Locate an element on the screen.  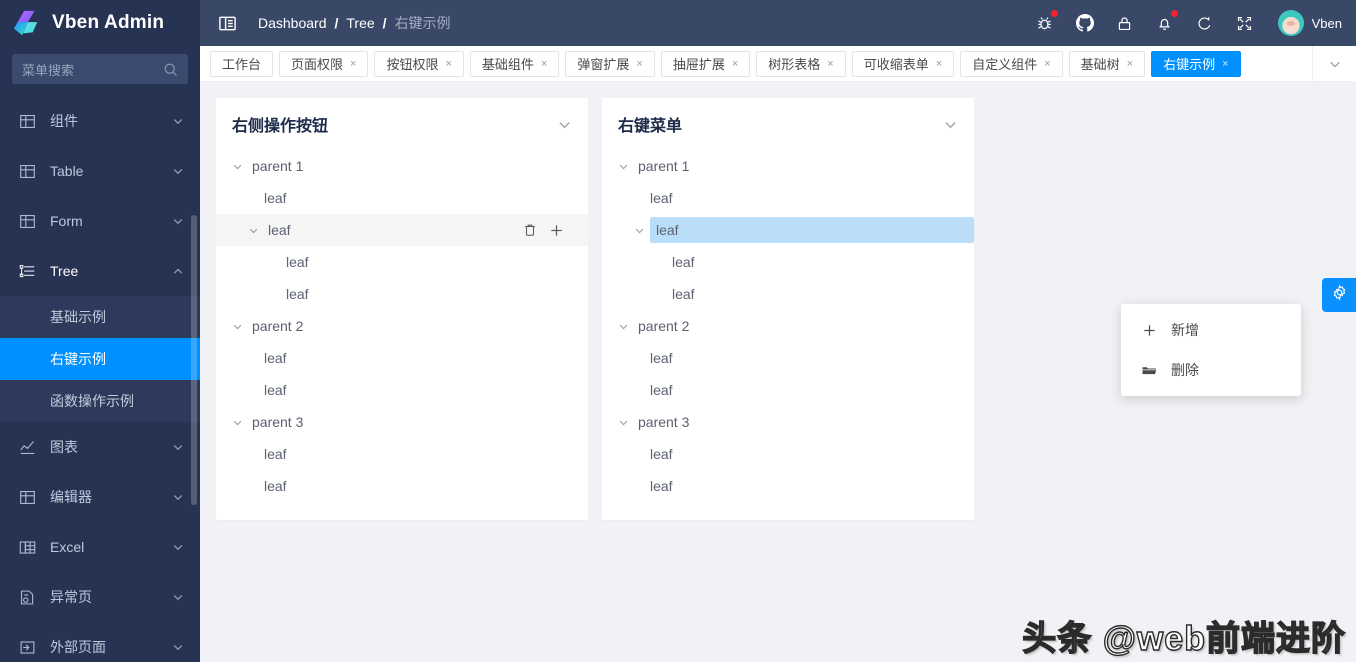
sidebar-subitem-basic: 基础示例 is located at coordinates (100, 317).